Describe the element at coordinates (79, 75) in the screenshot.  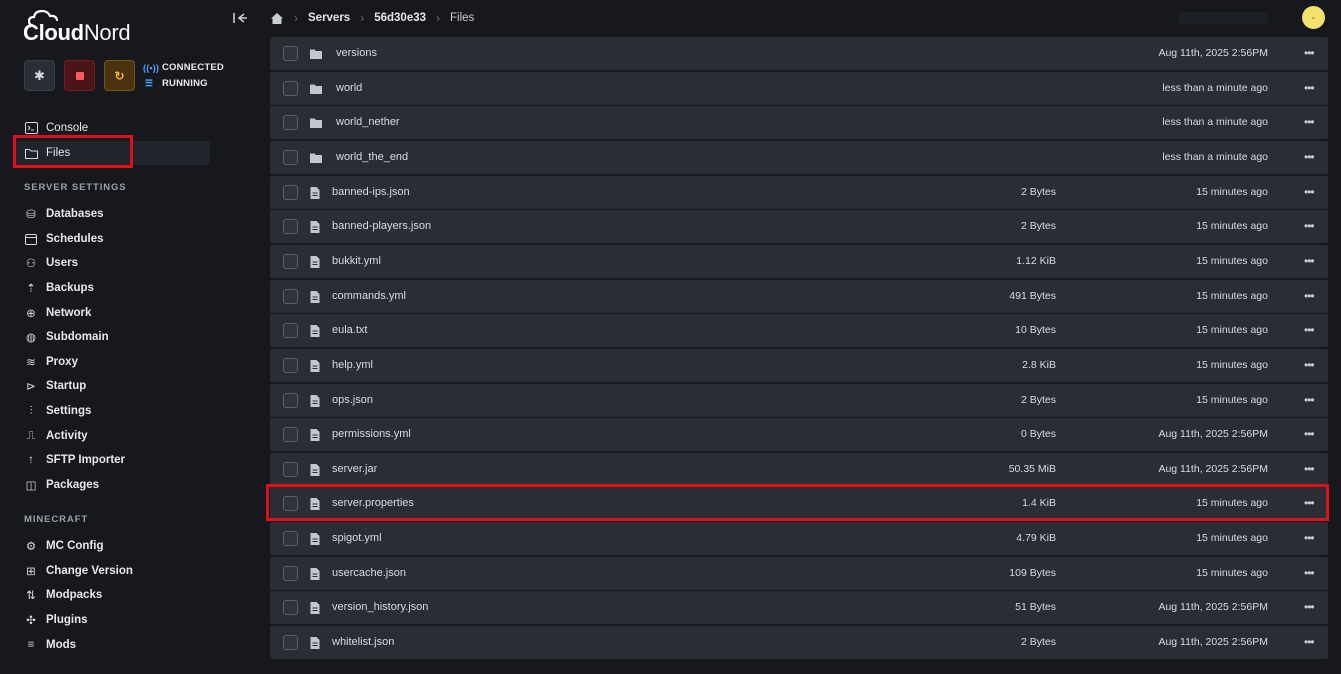
I see `stop-server-button` at that location.